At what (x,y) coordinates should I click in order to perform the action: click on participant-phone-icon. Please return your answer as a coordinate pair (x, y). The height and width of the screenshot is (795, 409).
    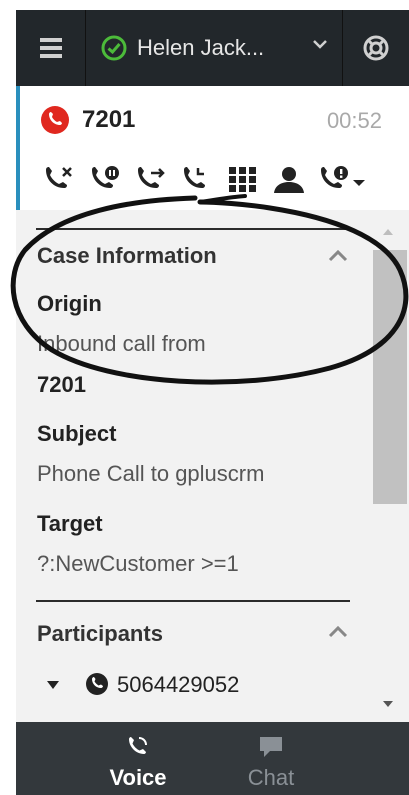
    Looking at the image, I should click on (97, 684).